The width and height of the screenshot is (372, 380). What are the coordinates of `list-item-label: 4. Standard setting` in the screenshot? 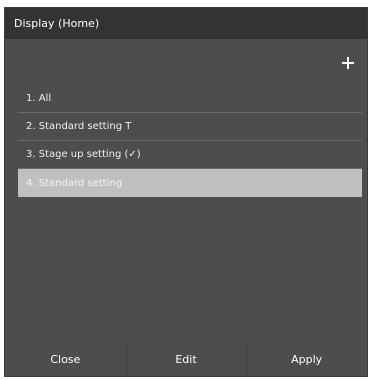 It's located at (74, 183).